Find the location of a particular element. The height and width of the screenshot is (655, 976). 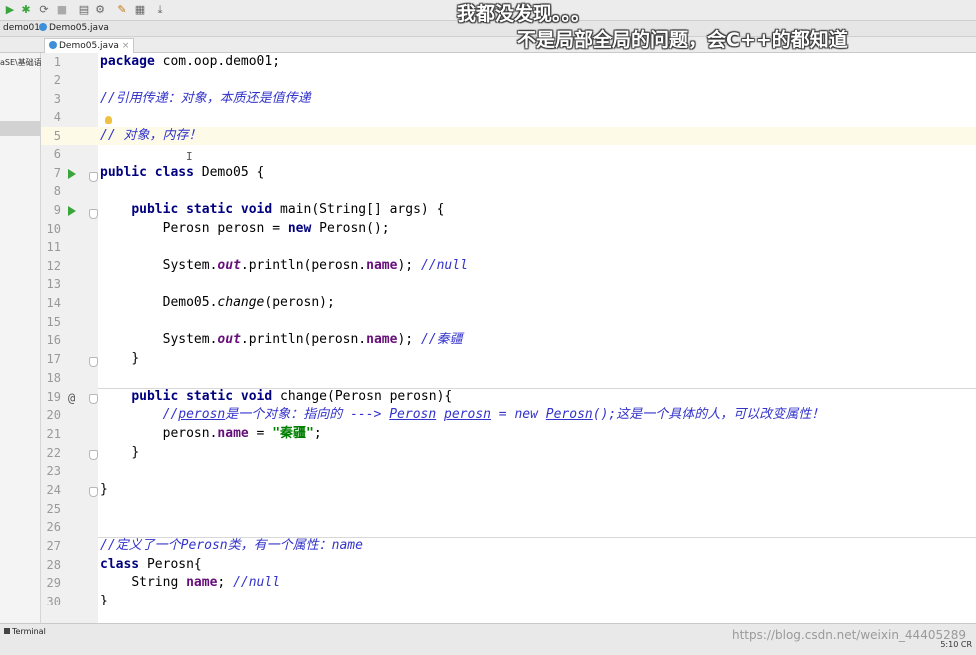

line-number: 27 is located at coordinates (53, 546).